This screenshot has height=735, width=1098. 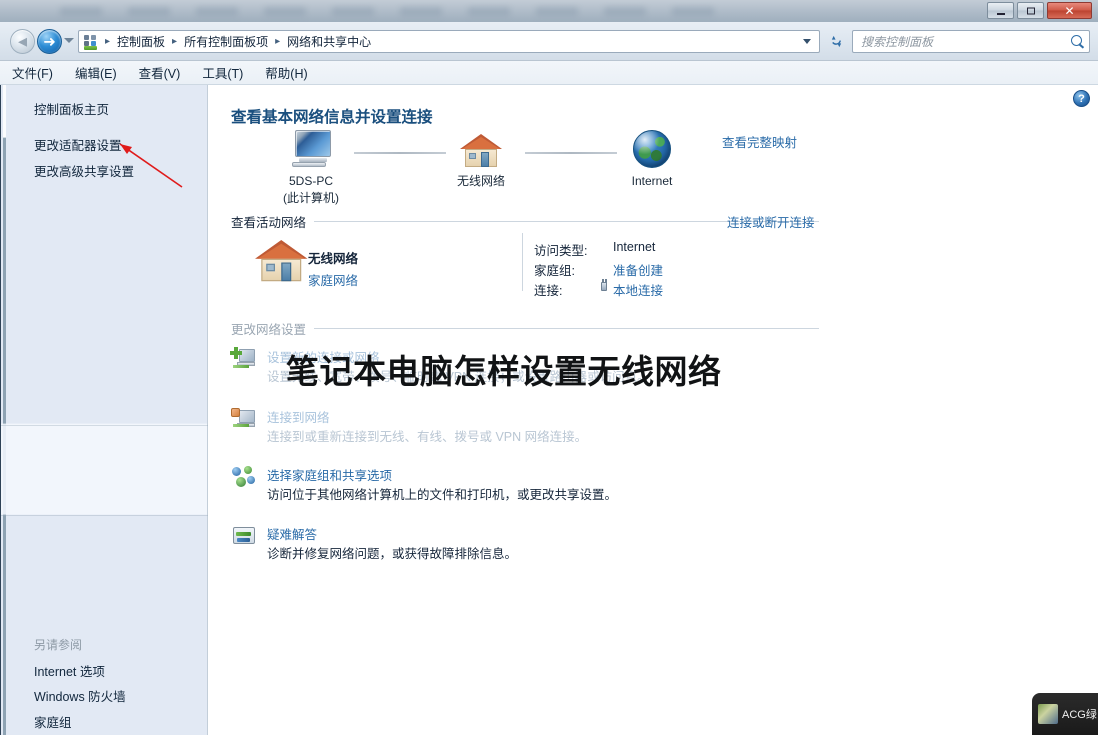 What do you see at coordinates (310, 181) in the screenshot?
I see `map-node-label: 5DS-PC` at bounding box center [310, 181].